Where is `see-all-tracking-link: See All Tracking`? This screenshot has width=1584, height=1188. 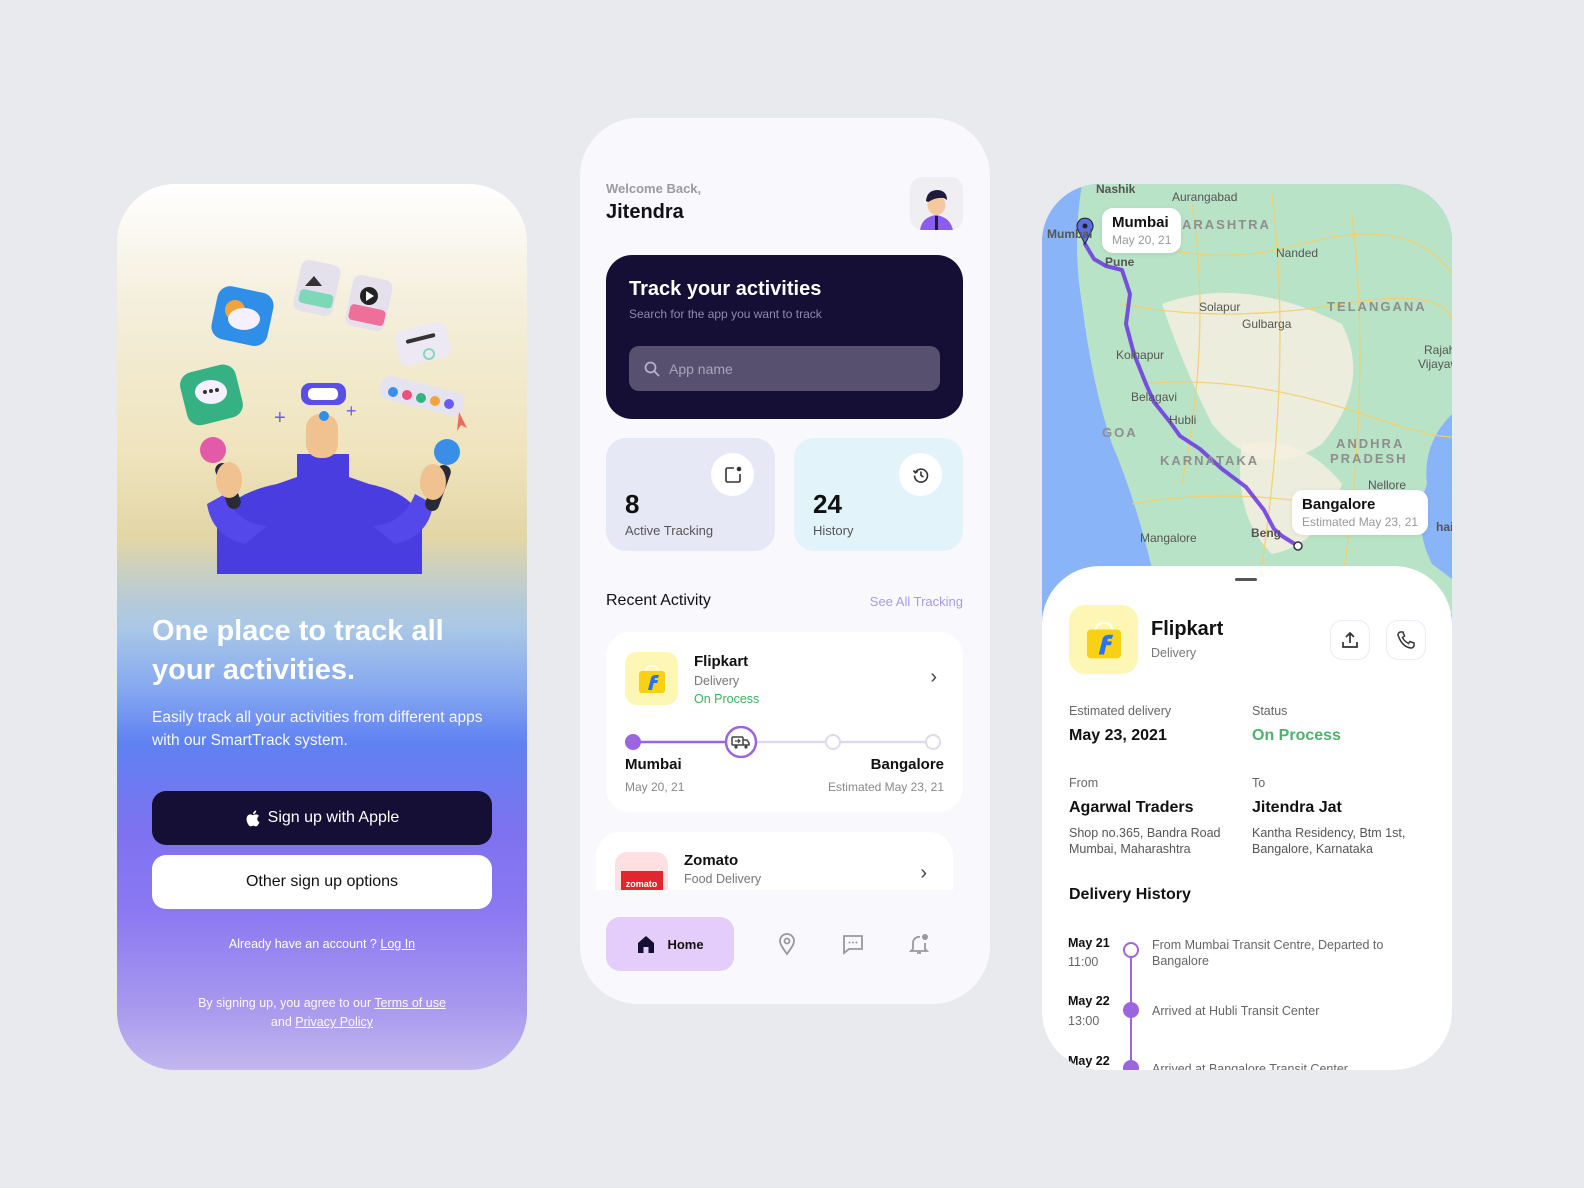
see-all-tracking-link: See All Tracking is located at coordinates (916, 601).